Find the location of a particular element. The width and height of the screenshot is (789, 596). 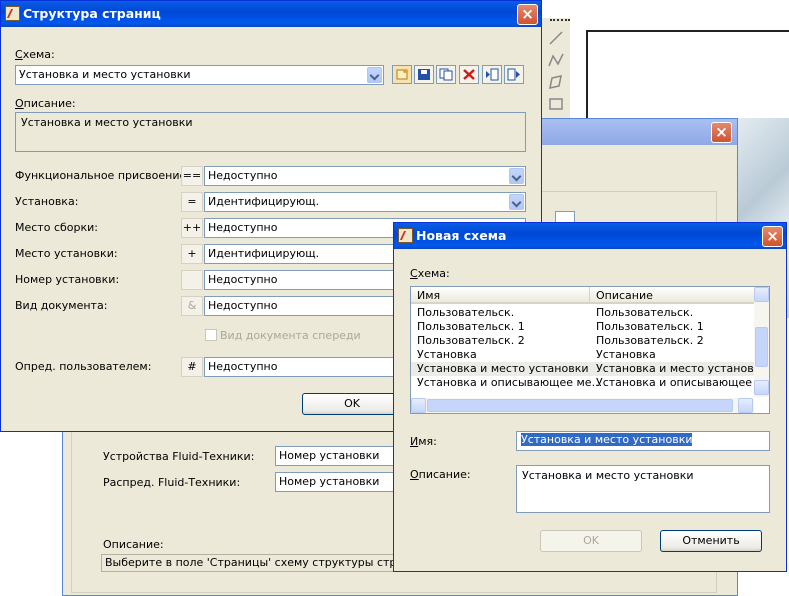

fluid-distribution-label: Распред. Fluid-Техники: is located at coordinates (172, 482).